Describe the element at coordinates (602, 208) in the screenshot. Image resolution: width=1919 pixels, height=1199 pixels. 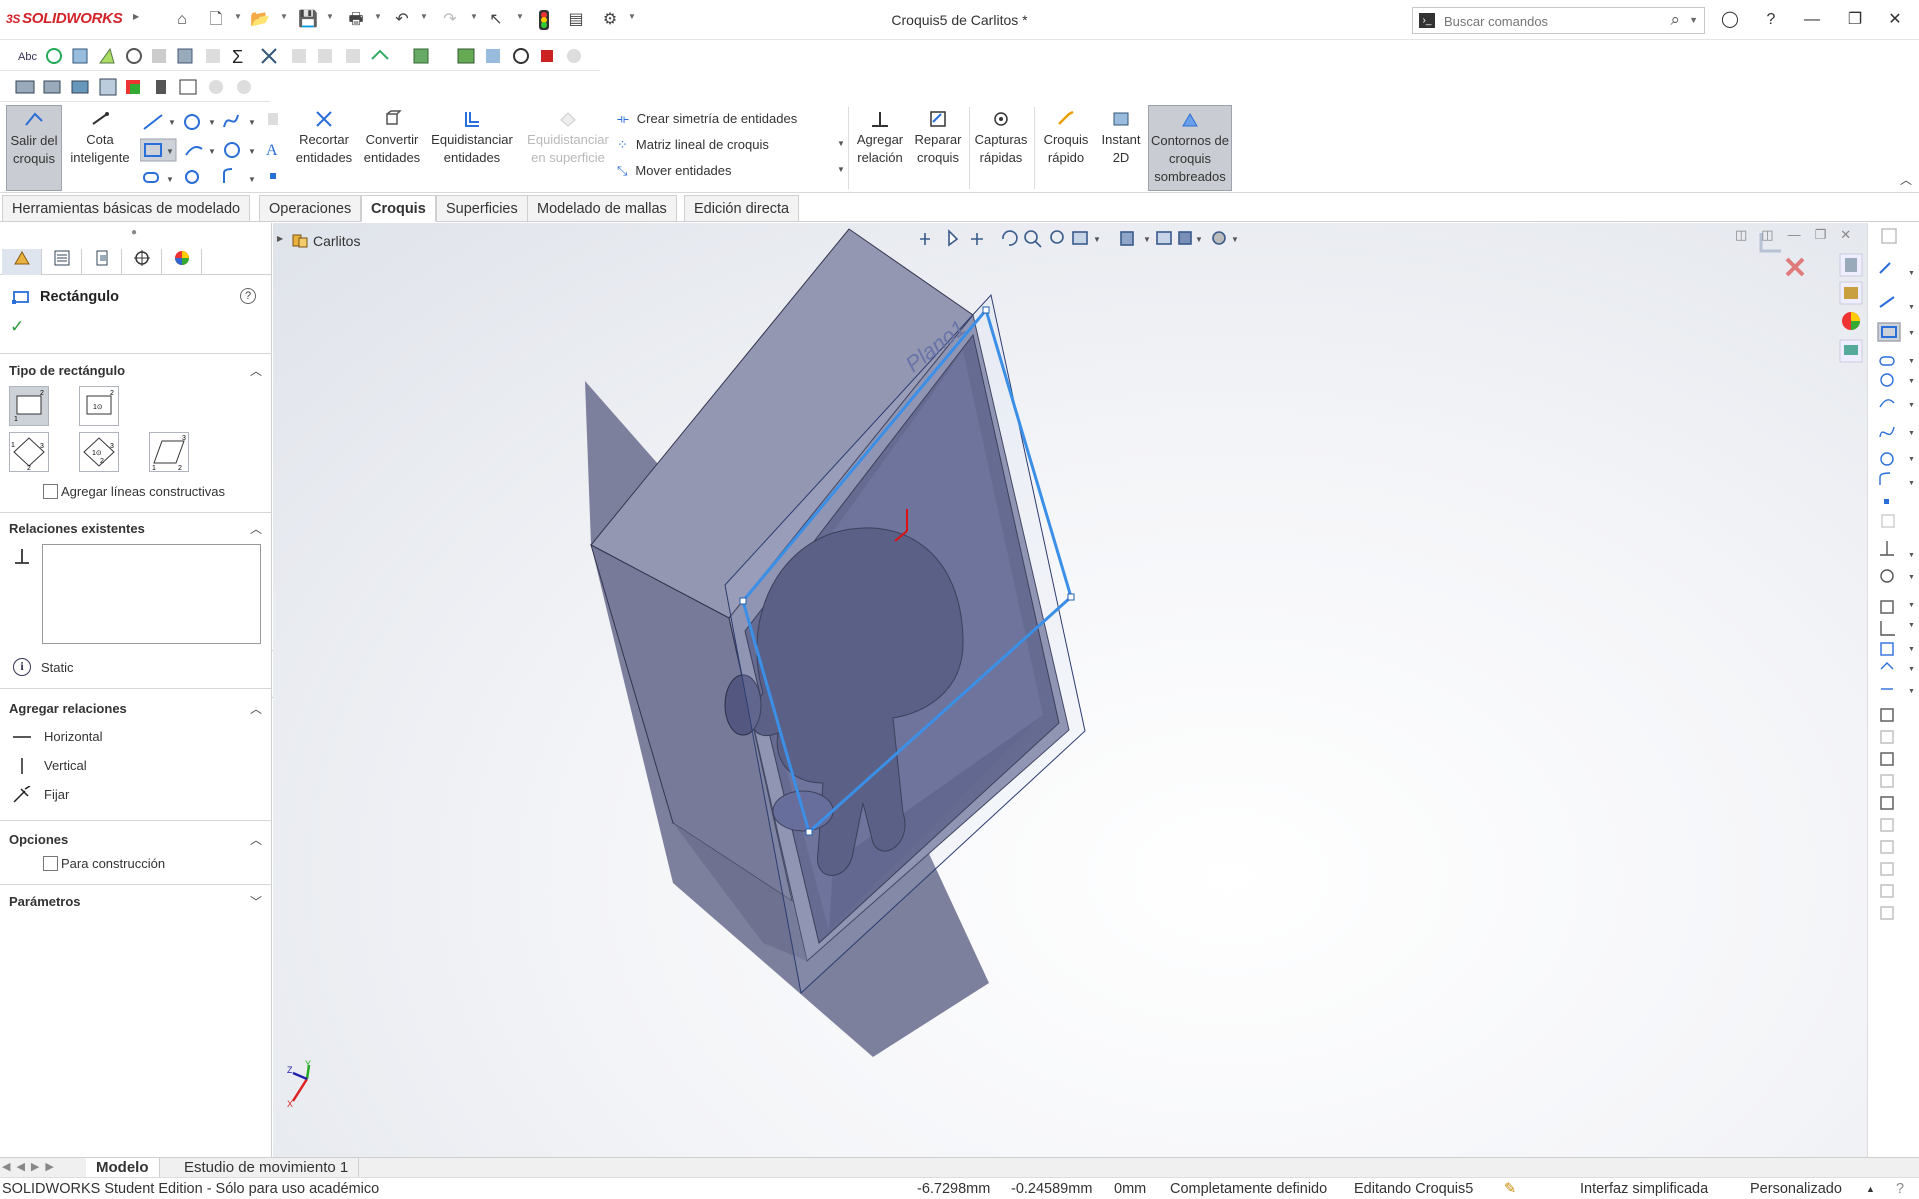
I see `tab-mesh-modeling: Modelado de mallas` at that location.